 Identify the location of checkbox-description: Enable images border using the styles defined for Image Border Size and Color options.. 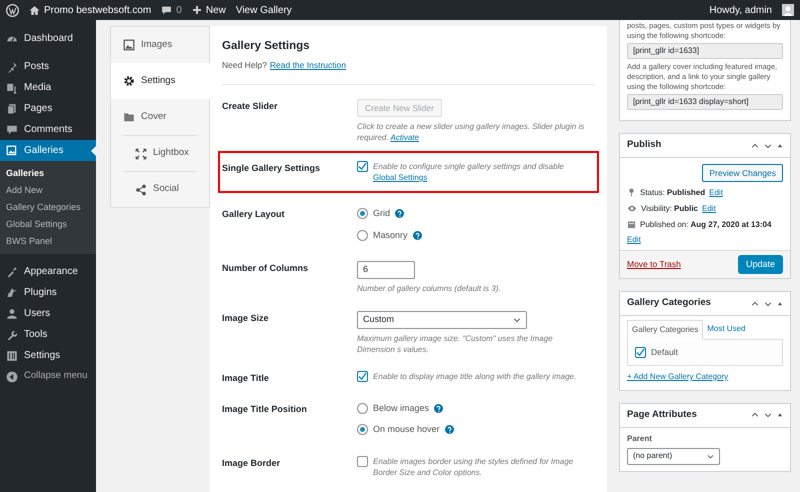
(473, 467).